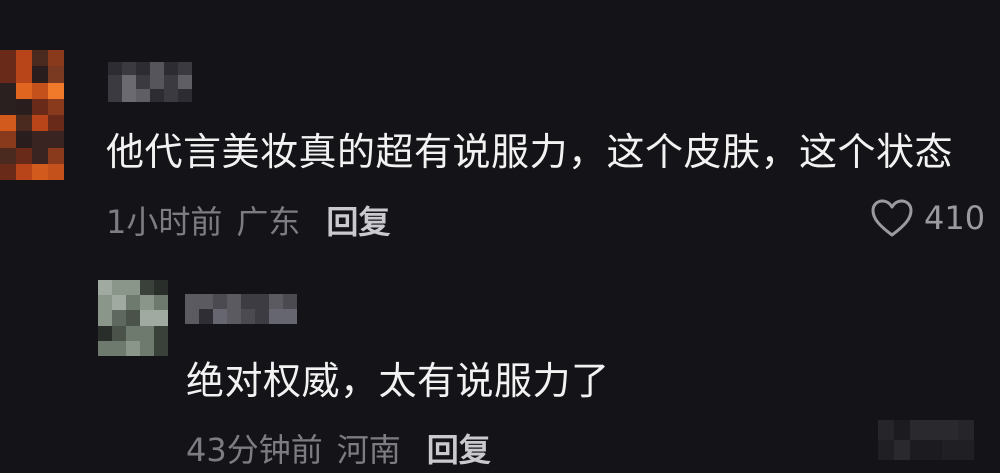 The width and height of the screenshot is (1000, 473). I want to click on comment-meta: 1小时前 广东 回复, so click(248, 222).